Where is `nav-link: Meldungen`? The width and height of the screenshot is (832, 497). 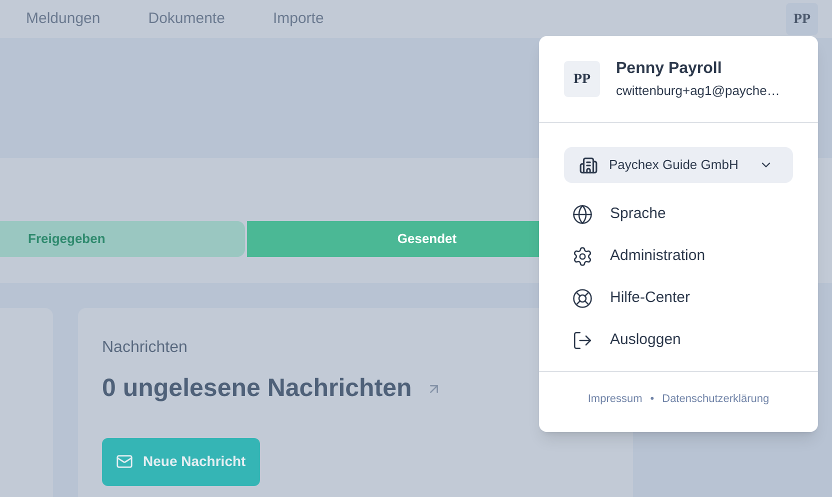
nav-link: Meldungen is located at coordinates (63, 19).